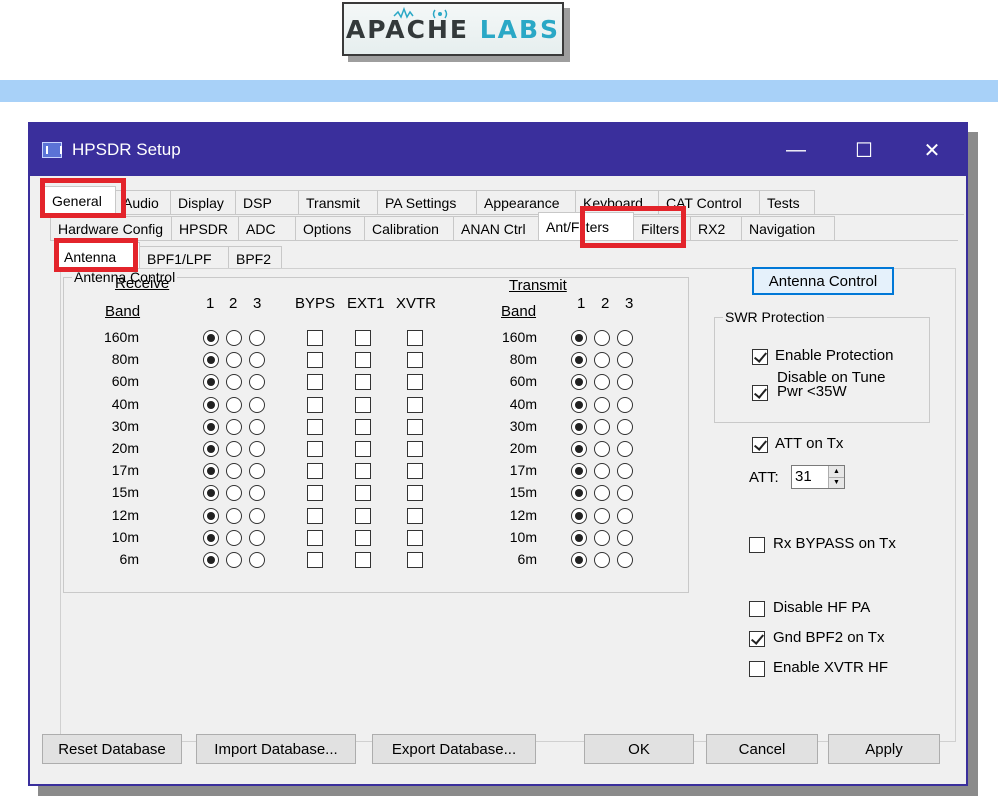  I want to click on tab-display: Display, so click(203, 202).